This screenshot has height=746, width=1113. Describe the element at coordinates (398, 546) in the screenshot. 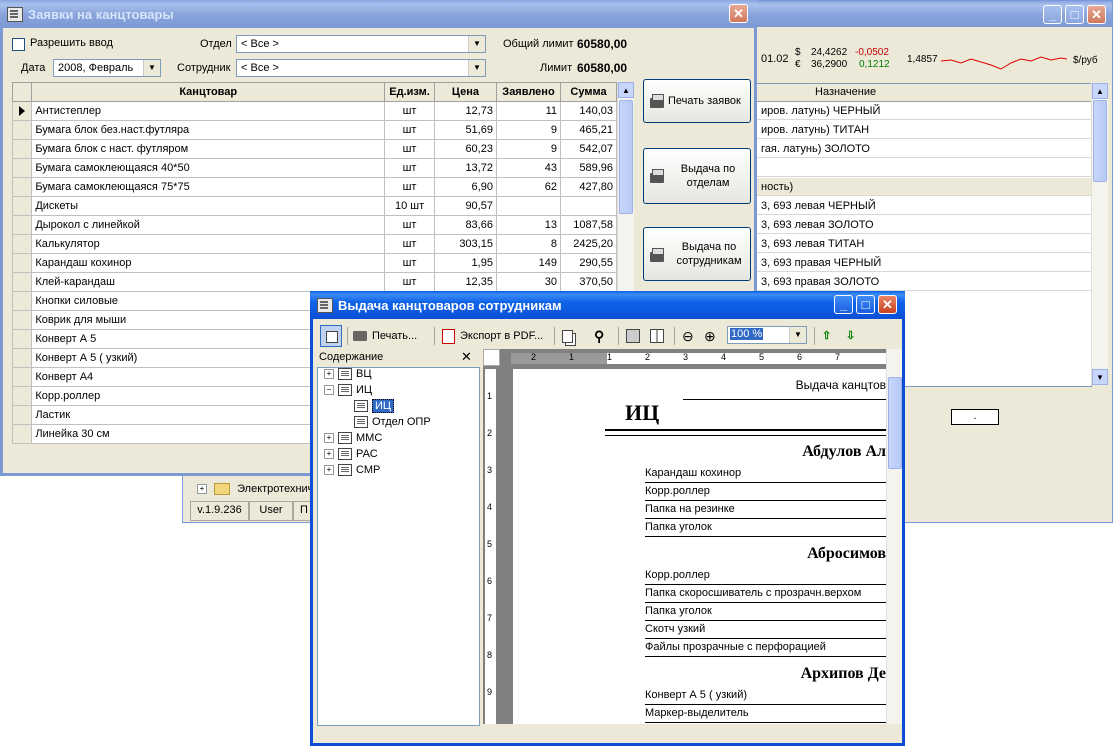

I see `contents-tree: + ВЦ − ИЦ ИЦ Отдел ОПР + ММС + РАС + СМР` at that location.